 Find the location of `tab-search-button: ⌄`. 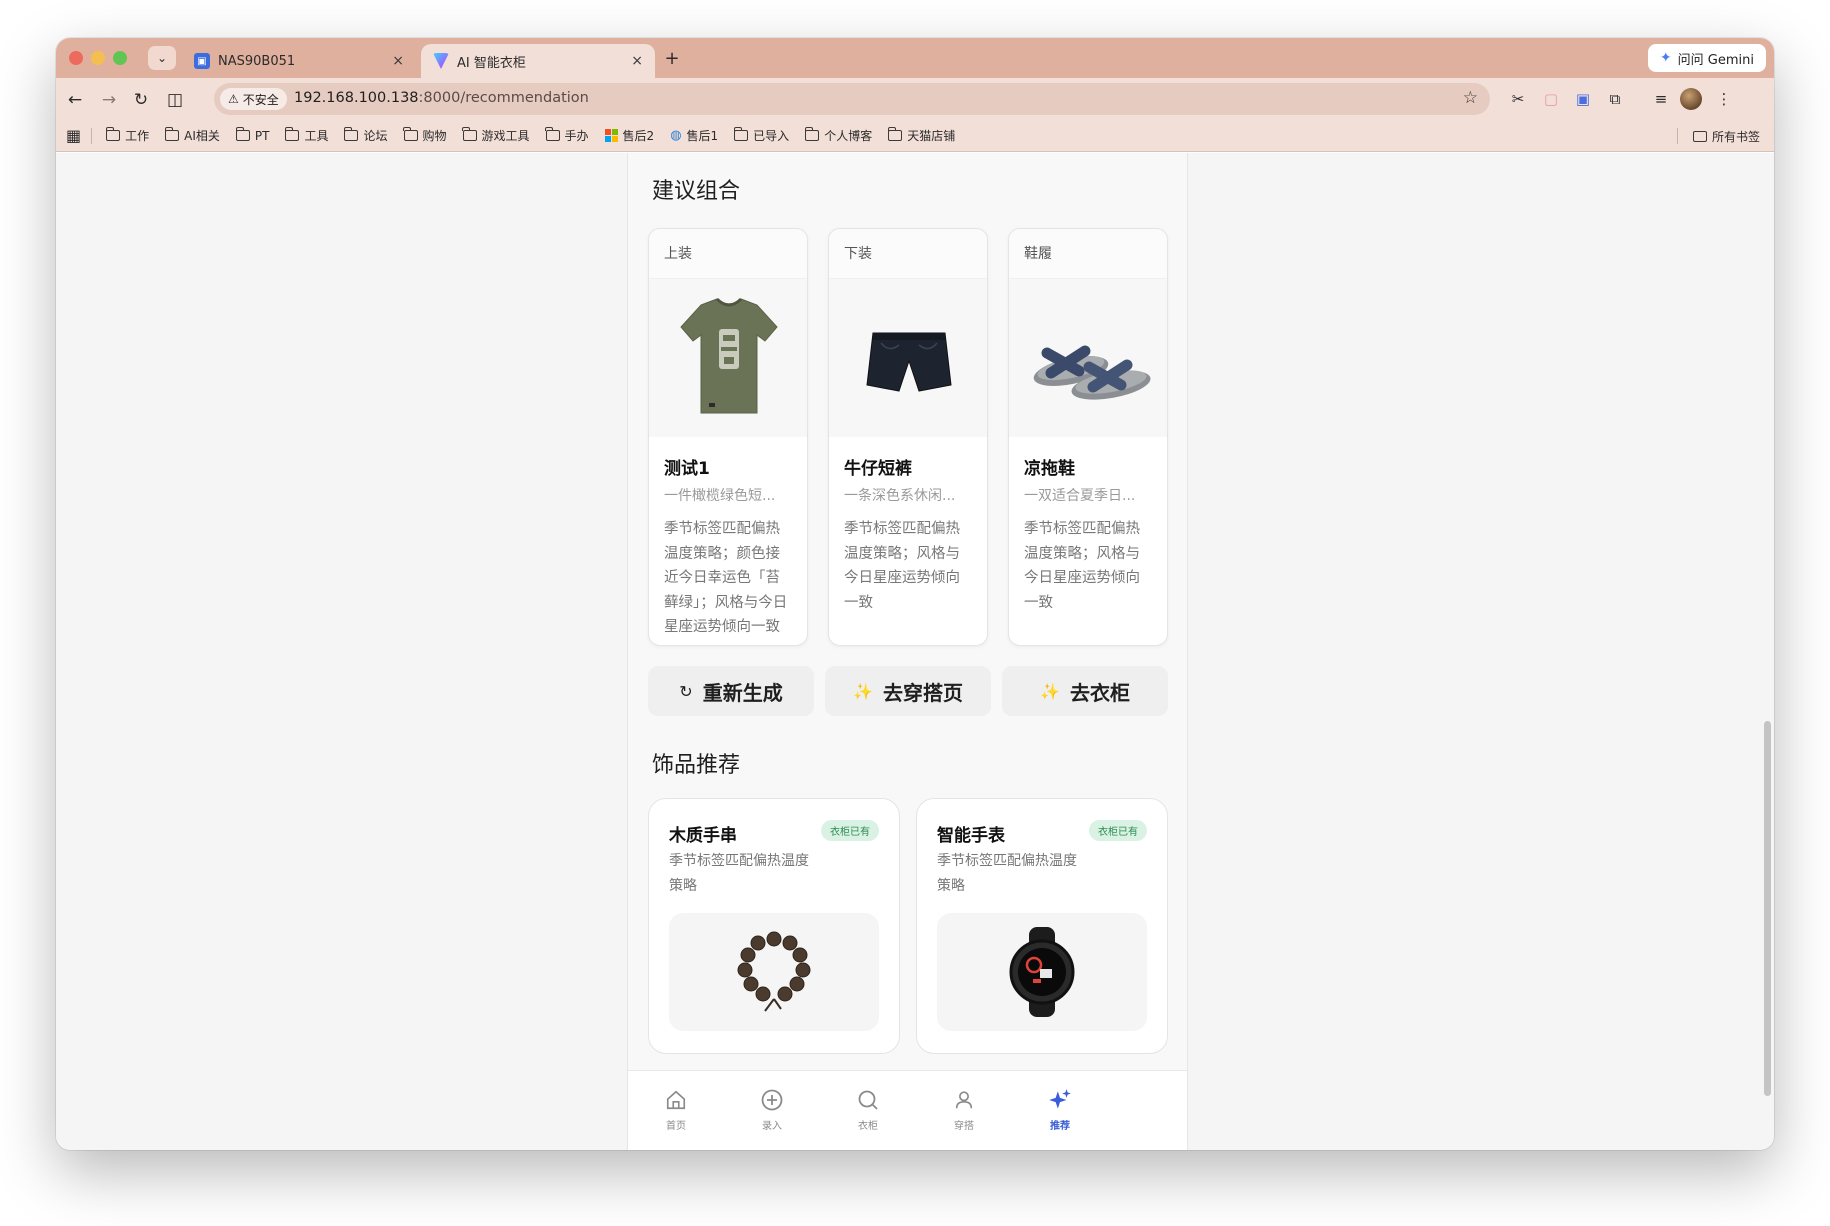

tab-search-button: ⌄ is located at coordinates (162, 58).